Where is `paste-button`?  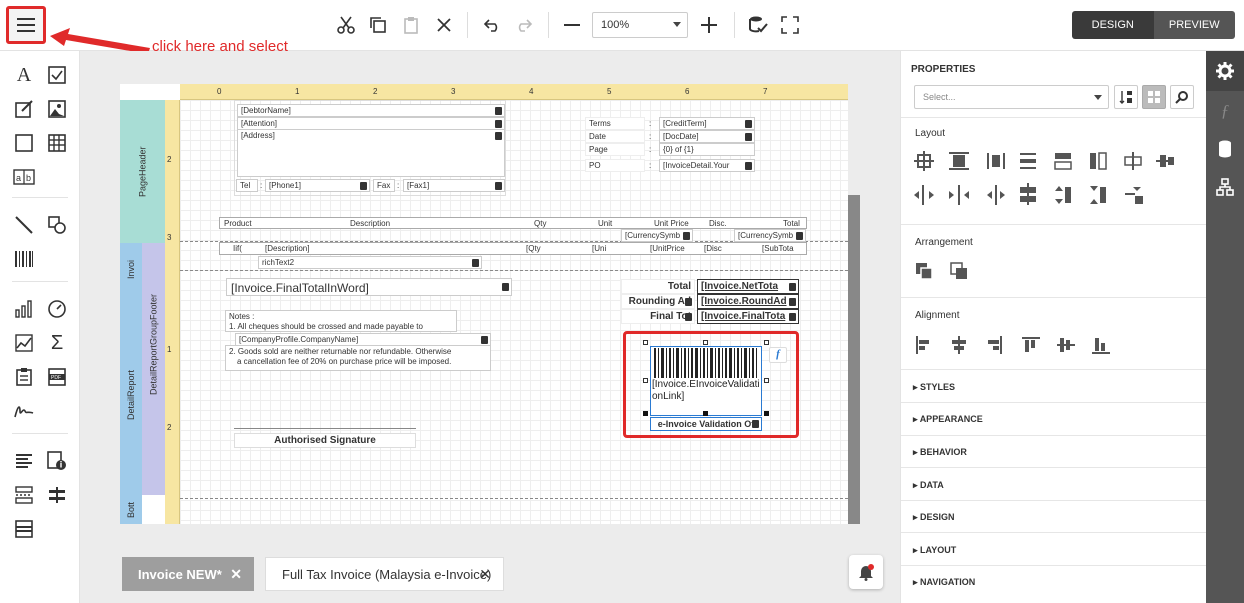 paste-button is located at coordinates (411, 25).